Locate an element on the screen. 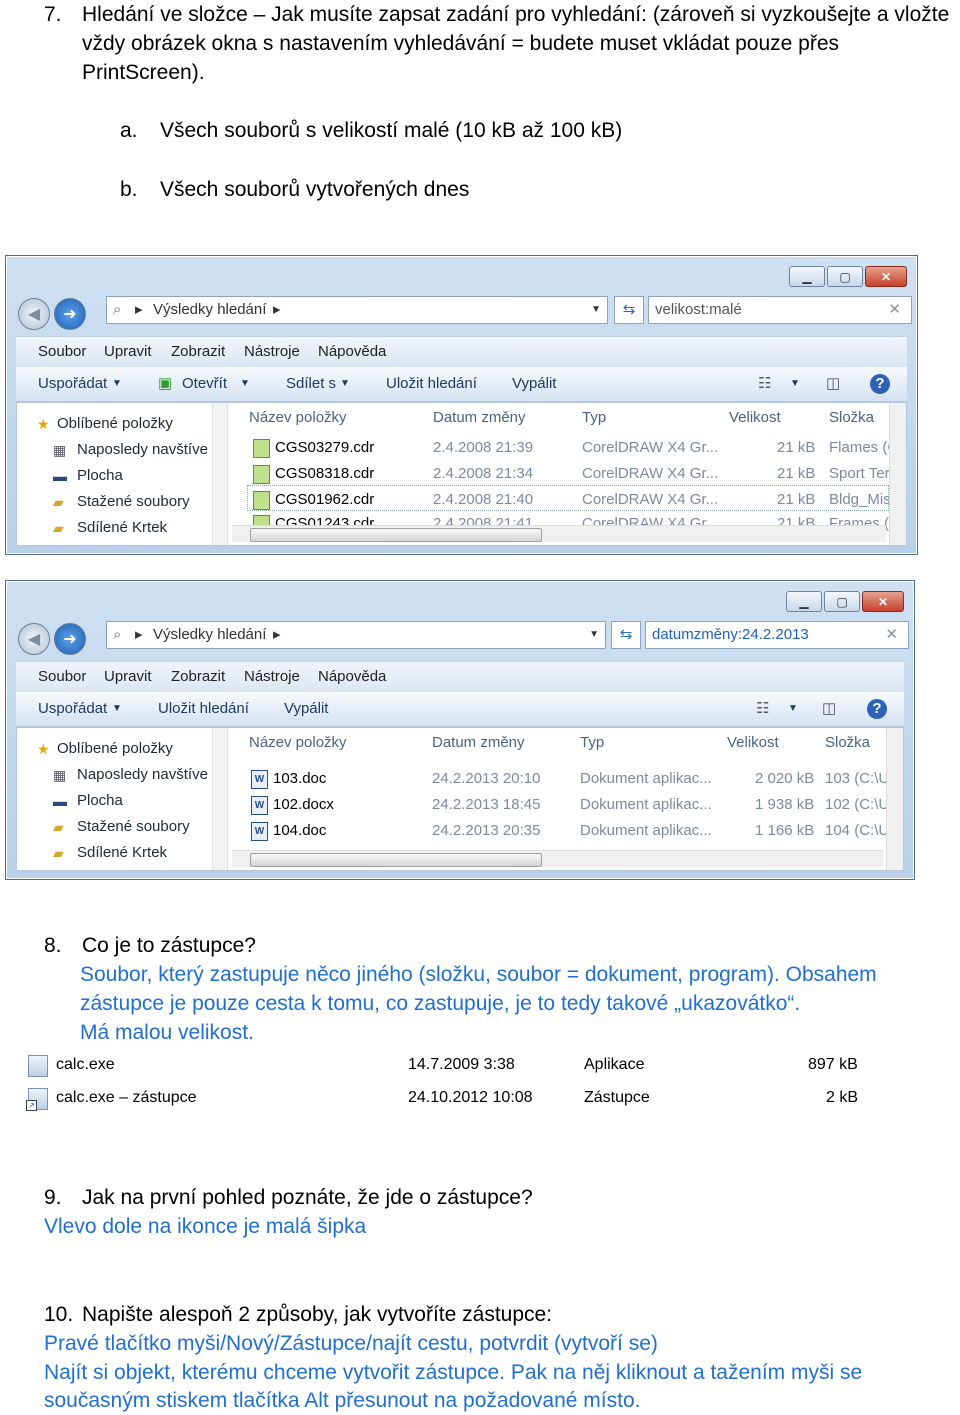 The width and height of the screenshot is (960, 1415). file-name: CGS08318.cdr is located at coordinates (325, 473).